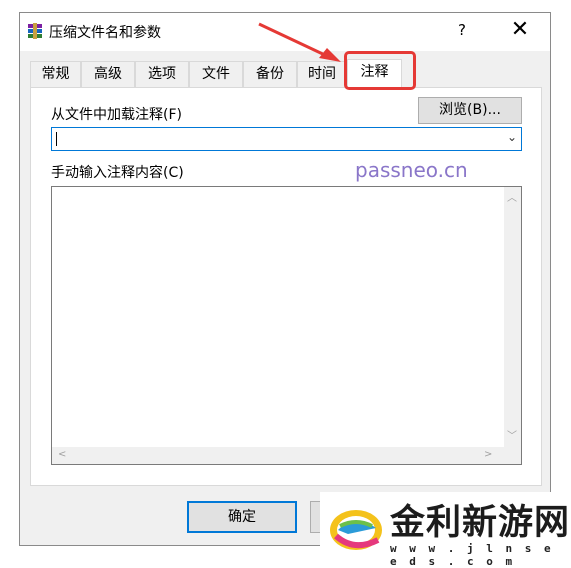 This screenshot has height=568, width=571. What do you see at coordinates (242, 517) in the screenshot?
I see `ok-button: 确定` at bounding box center [242, 517].